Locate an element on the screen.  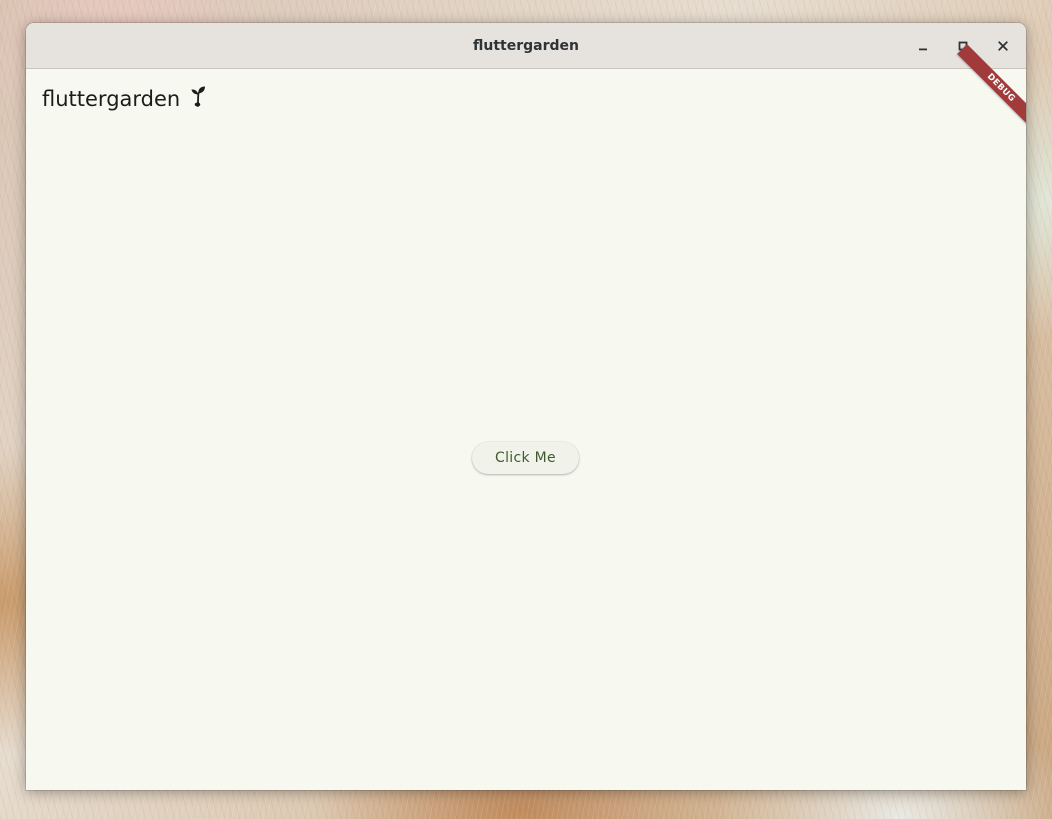
close-button is located at coordinates (1003, 46).